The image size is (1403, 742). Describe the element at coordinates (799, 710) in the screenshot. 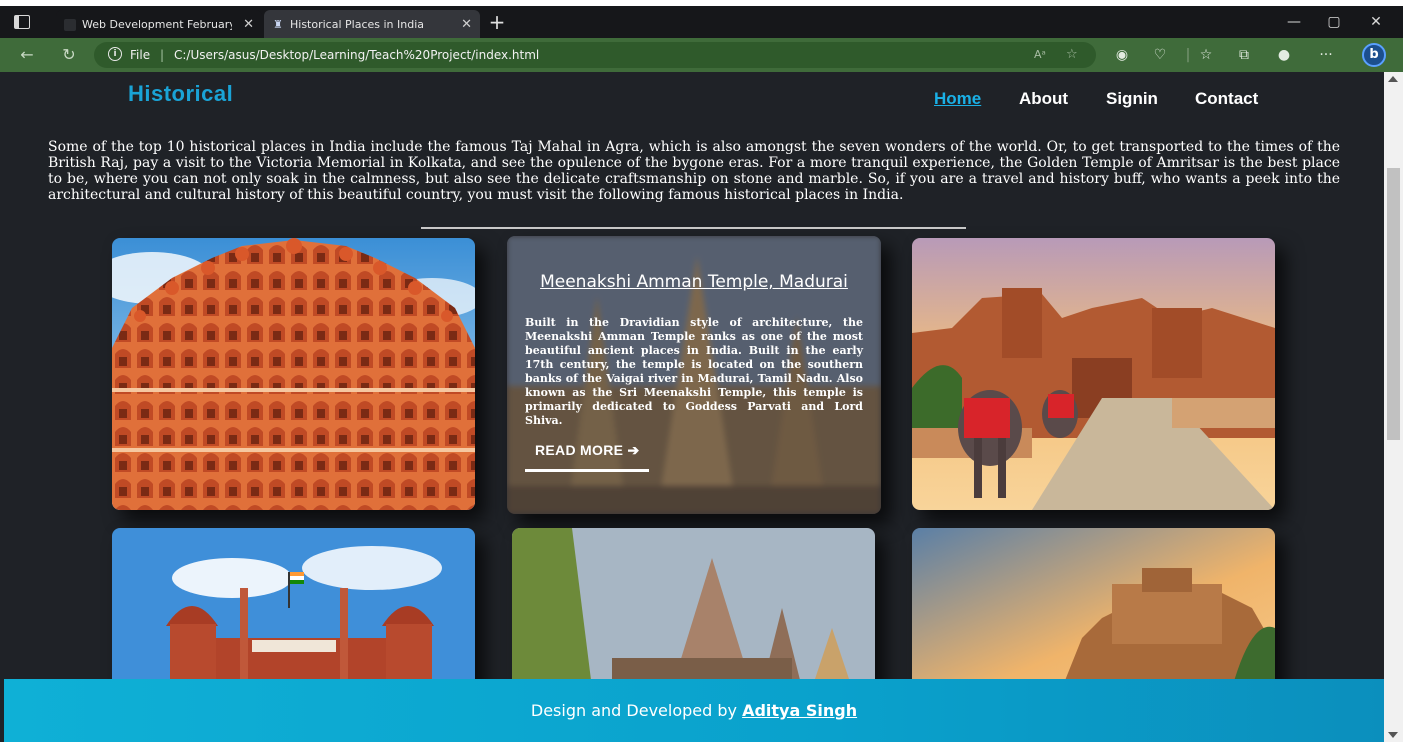

I see `author-link: Aditya Singh` at that location.